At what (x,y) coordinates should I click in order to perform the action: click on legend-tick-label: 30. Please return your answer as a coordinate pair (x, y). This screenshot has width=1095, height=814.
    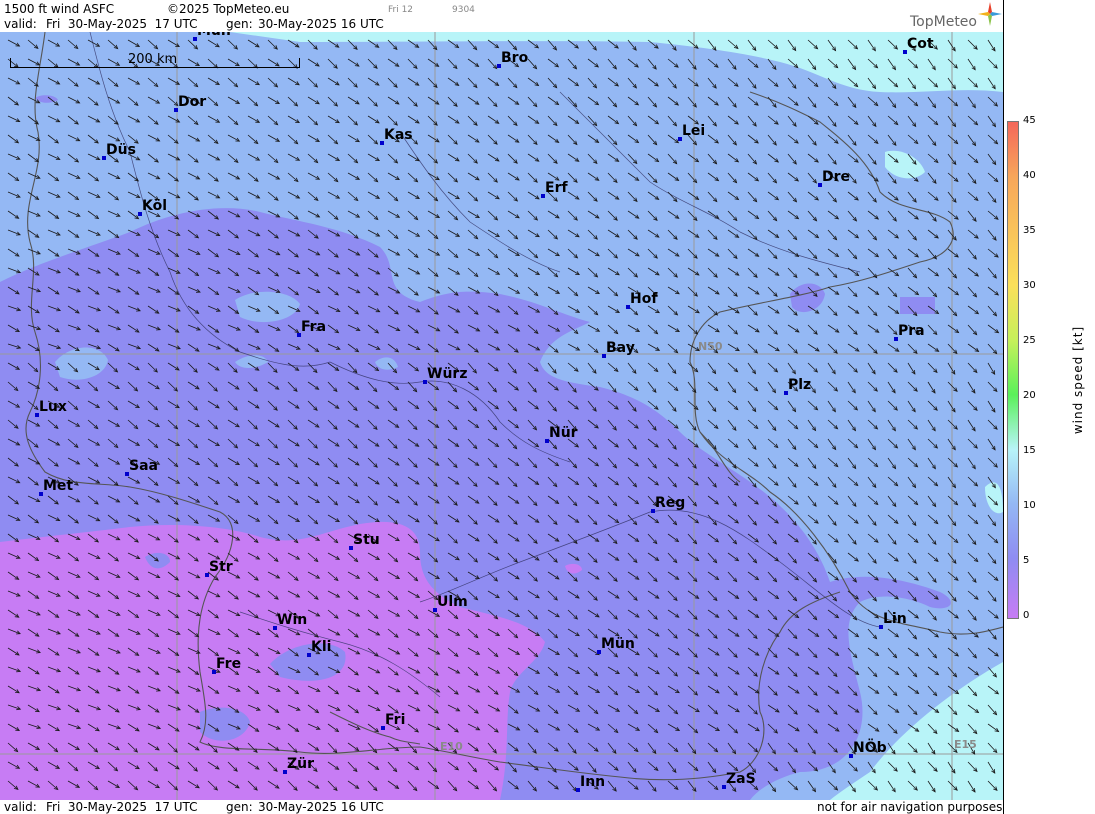
    Looking at the image, I should click on (1029, 285).